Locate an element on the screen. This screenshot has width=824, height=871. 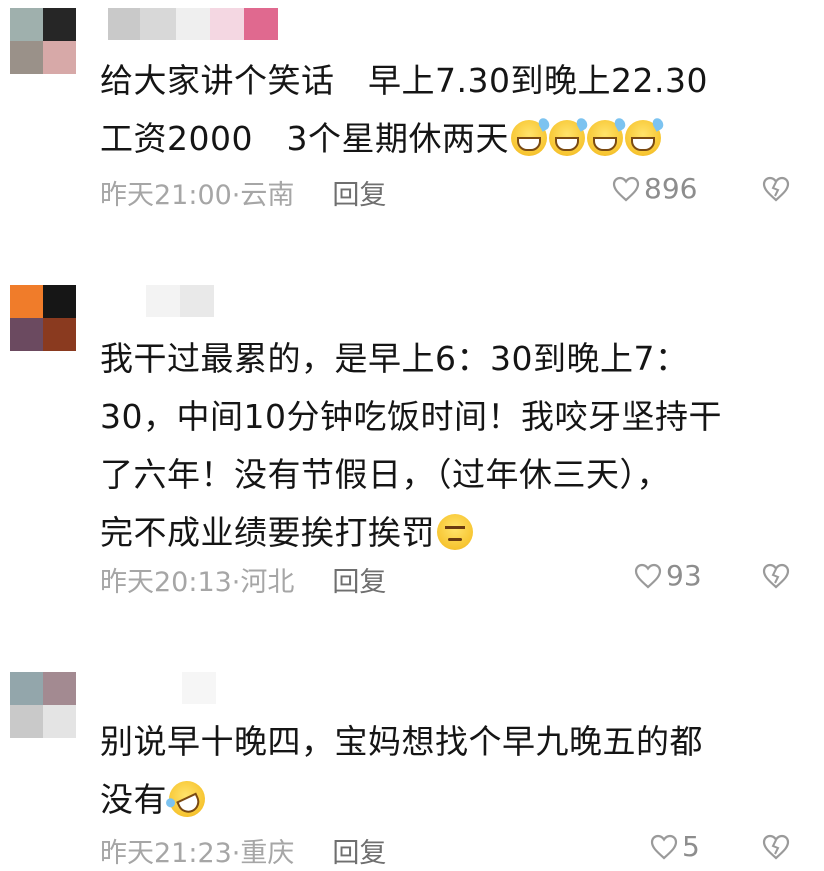
comment-text: 别说早十晚四，宝妈想找个早九晚五的都 没有 is located at coordinates (450, 771).